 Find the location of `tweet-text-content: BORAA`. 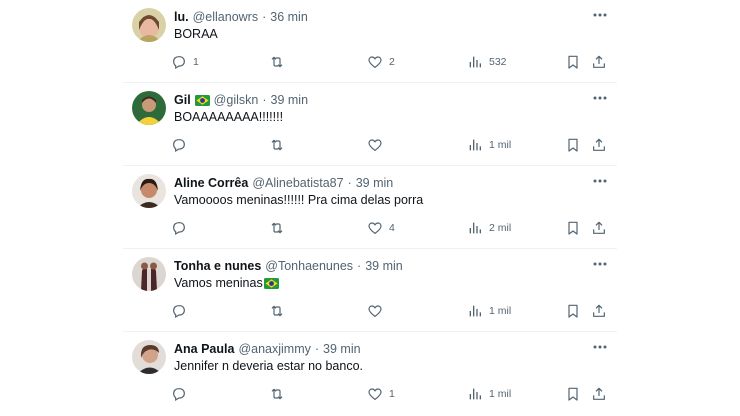

tweet-text-content: BORAA is located at coordinates (196, 34).